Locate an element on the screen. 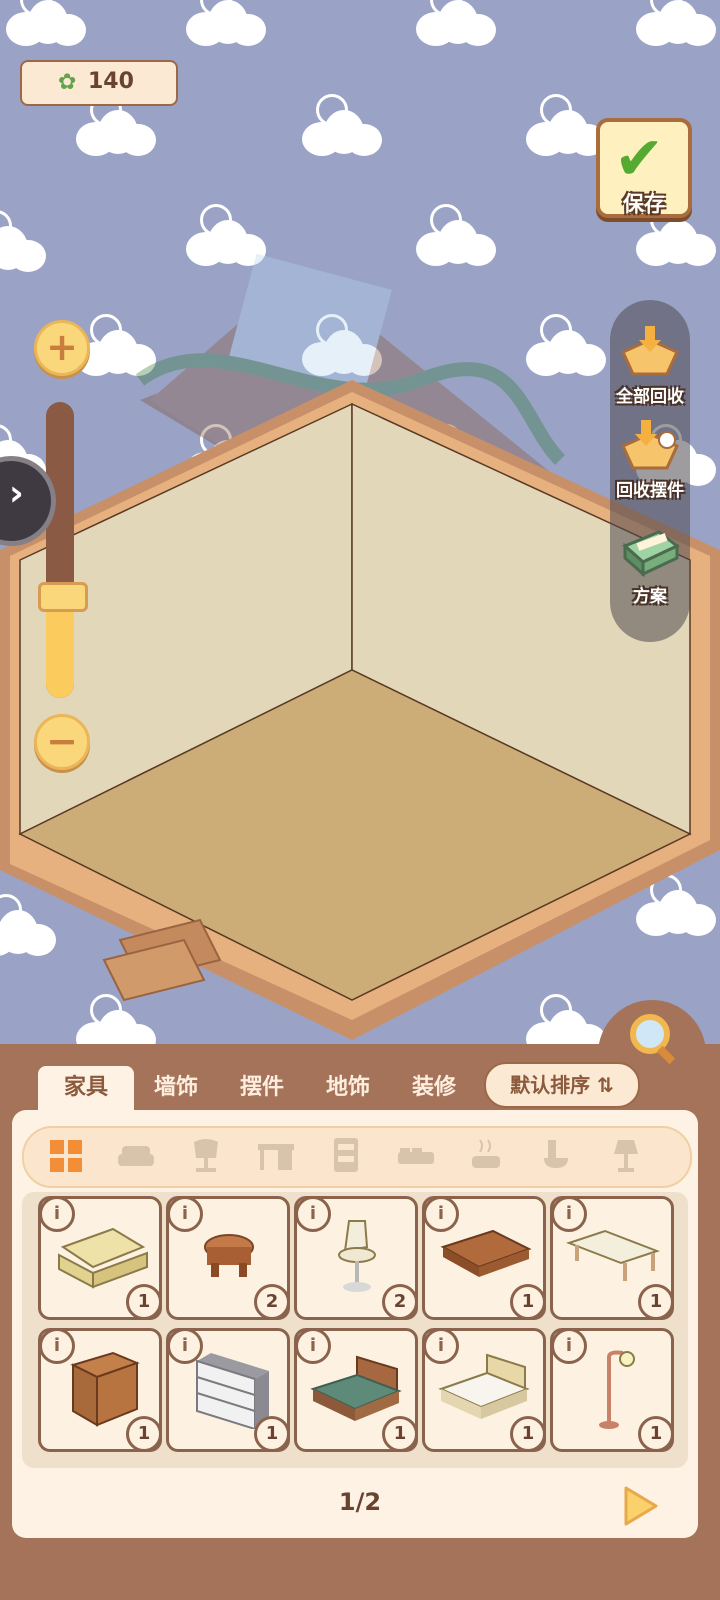 Image resolution: width=720 pixels, height=1600 pixels. desk-icon is located at coordinates (276, 1156).